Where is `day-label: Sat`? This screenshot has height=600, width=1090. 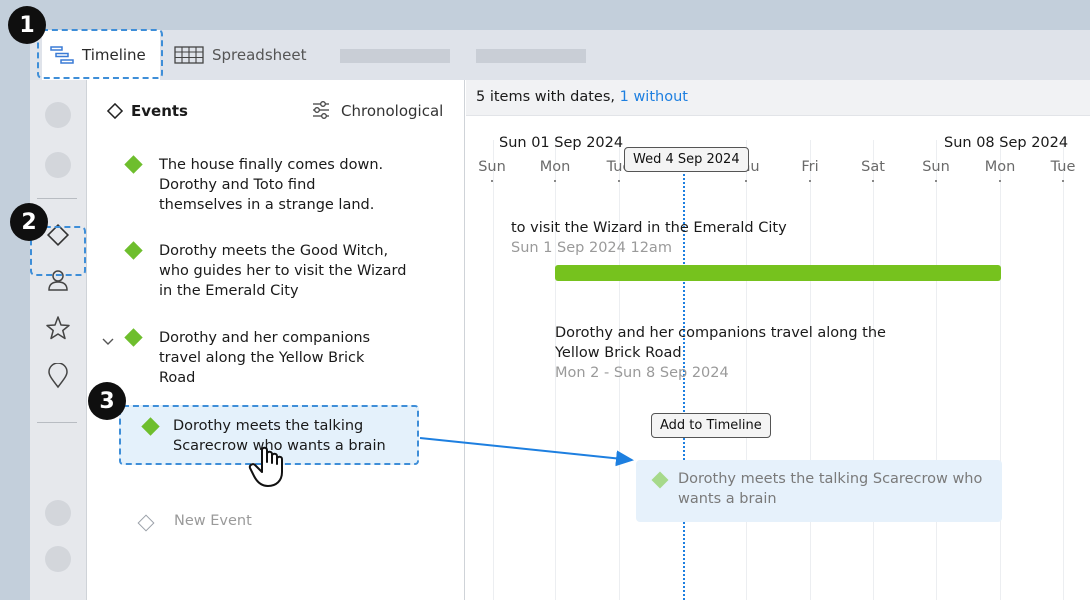 day-label: Sat is located at coordinates (873, 167).